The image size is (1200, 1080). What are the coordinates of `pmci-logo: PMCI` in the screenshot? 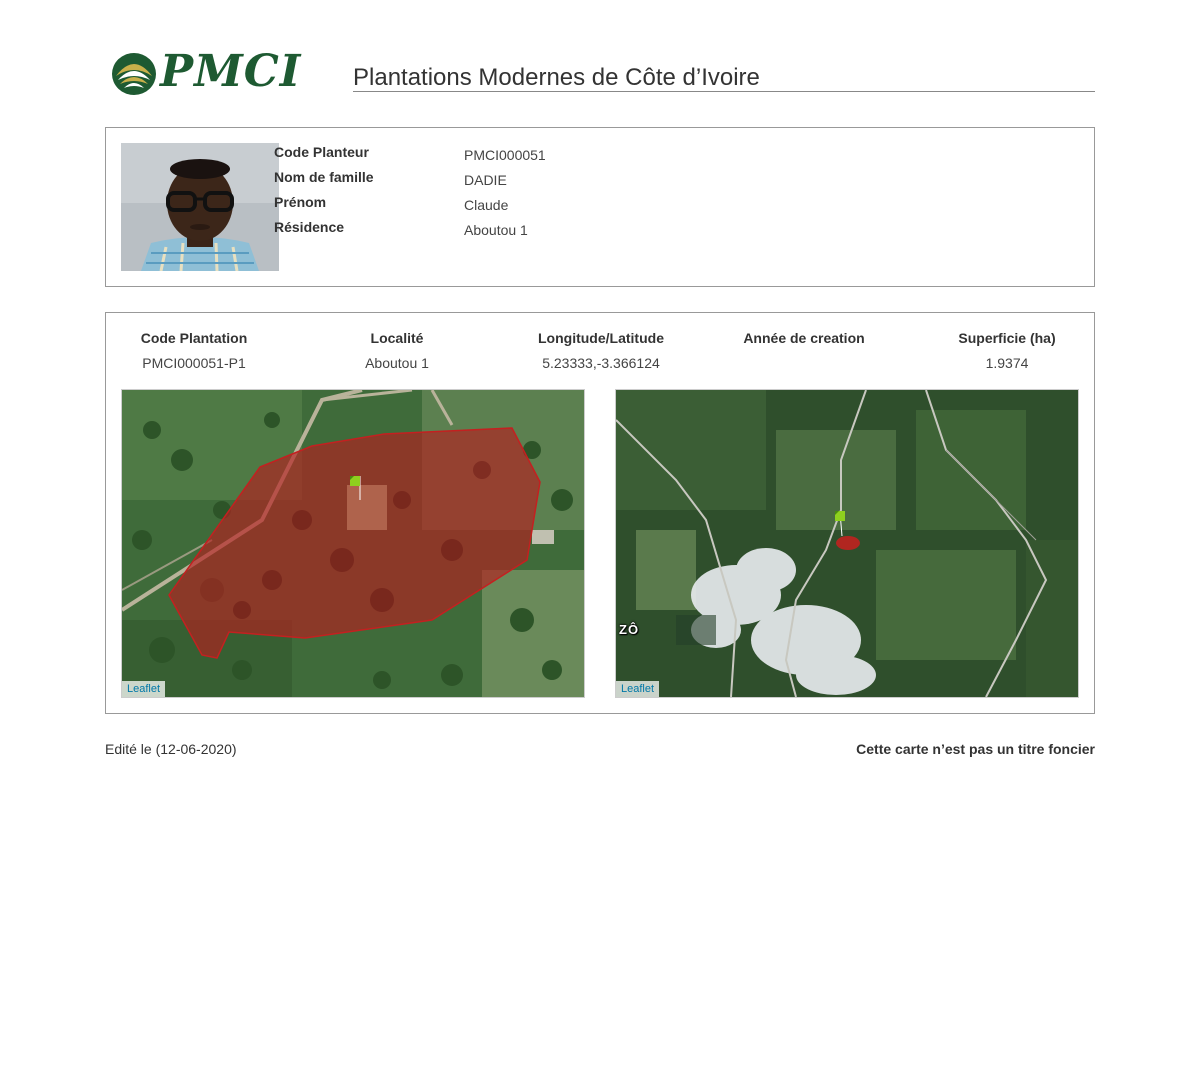 It's located at (205, 73).